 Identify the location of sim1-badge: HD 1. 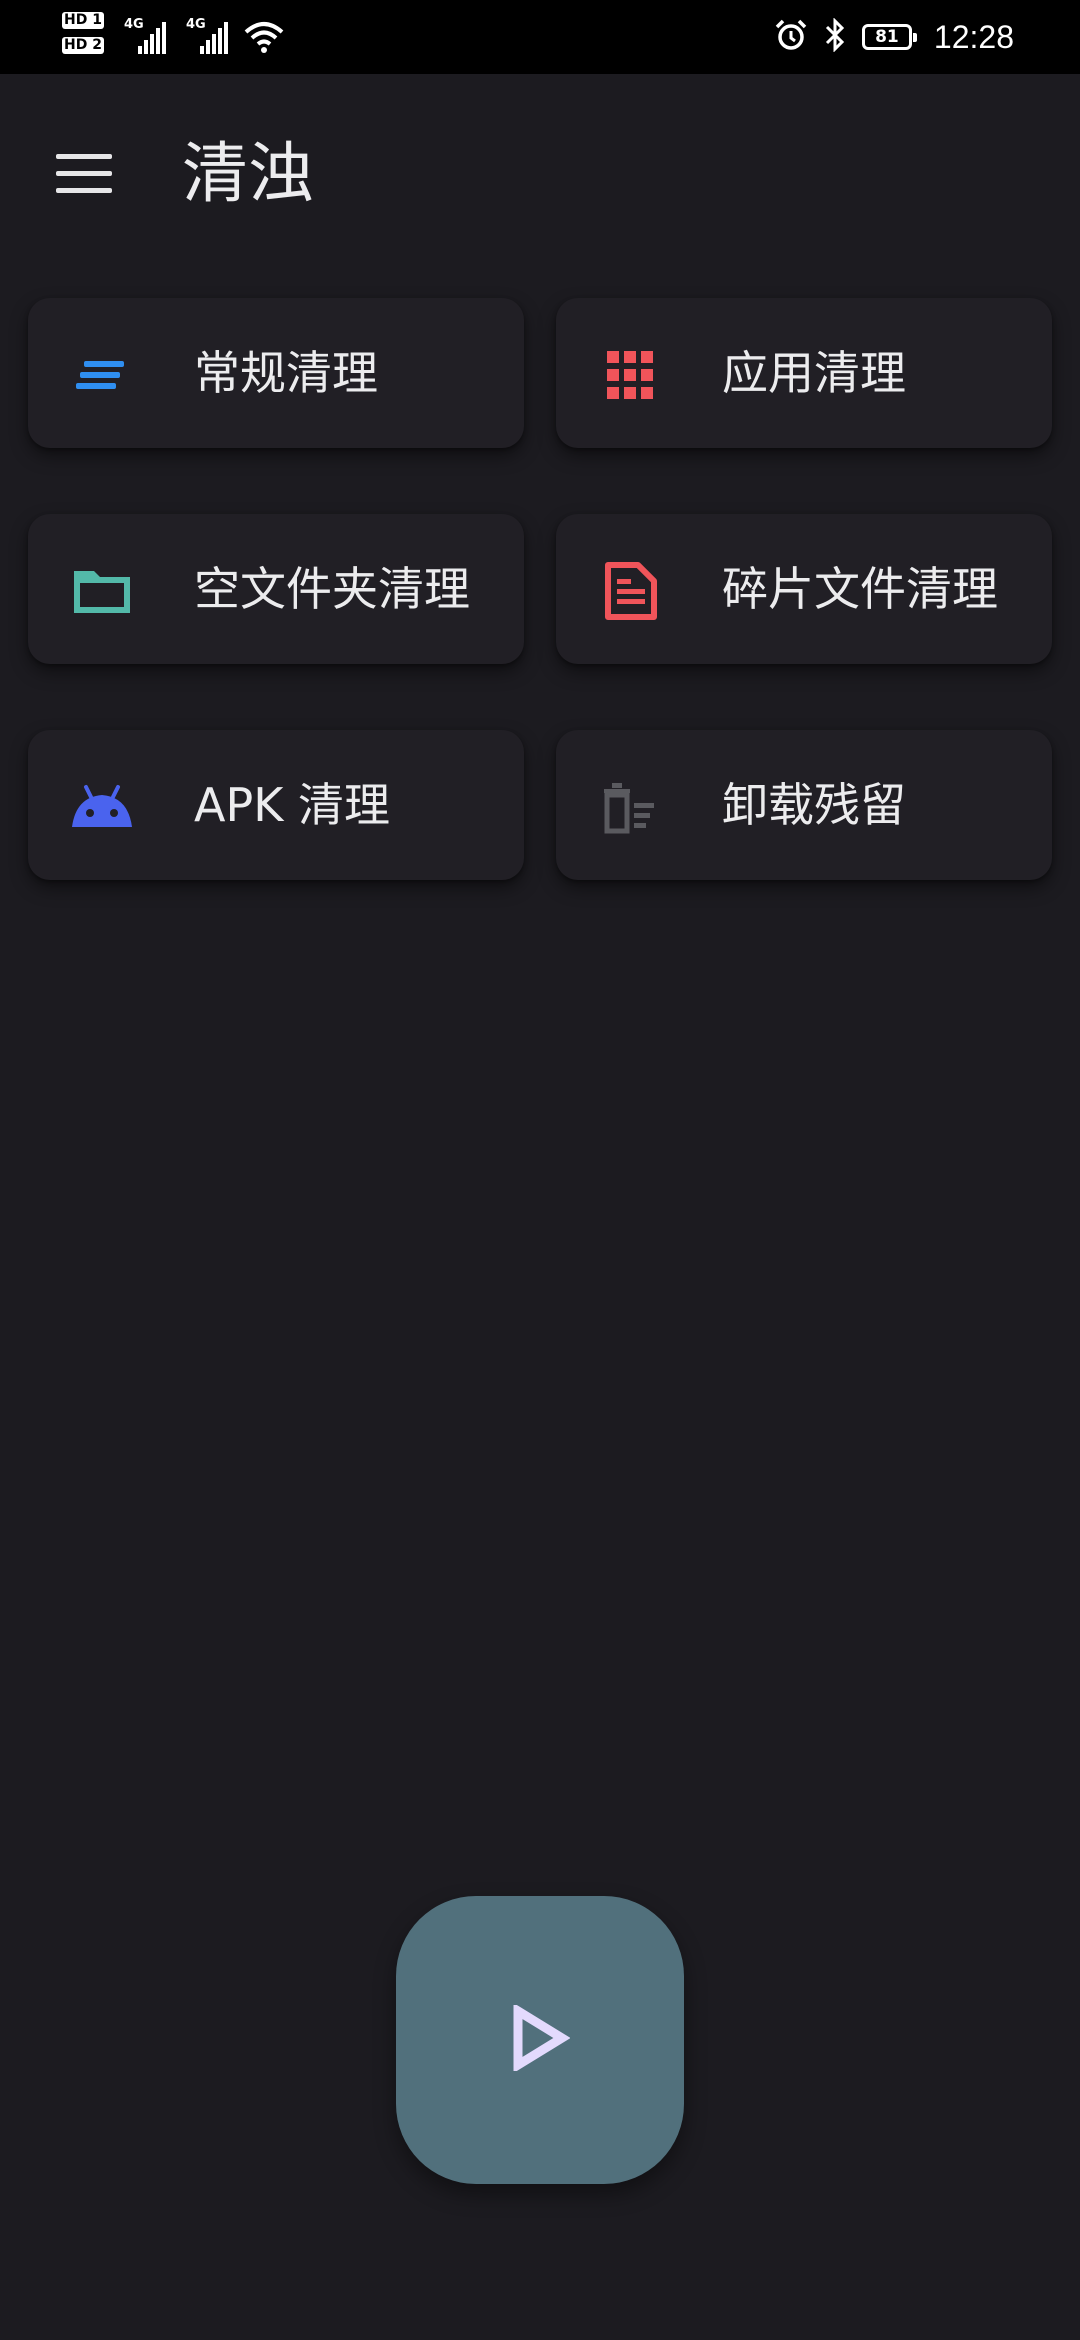
(83, 20).